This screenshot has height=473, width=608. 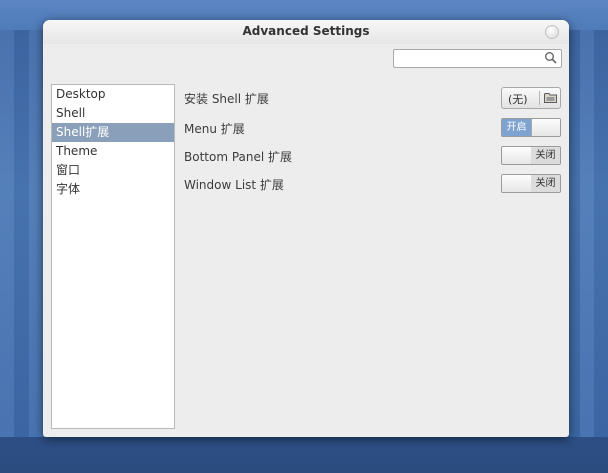 I want to click on toggle-on-text: 开启, so click(x=516, y=127).